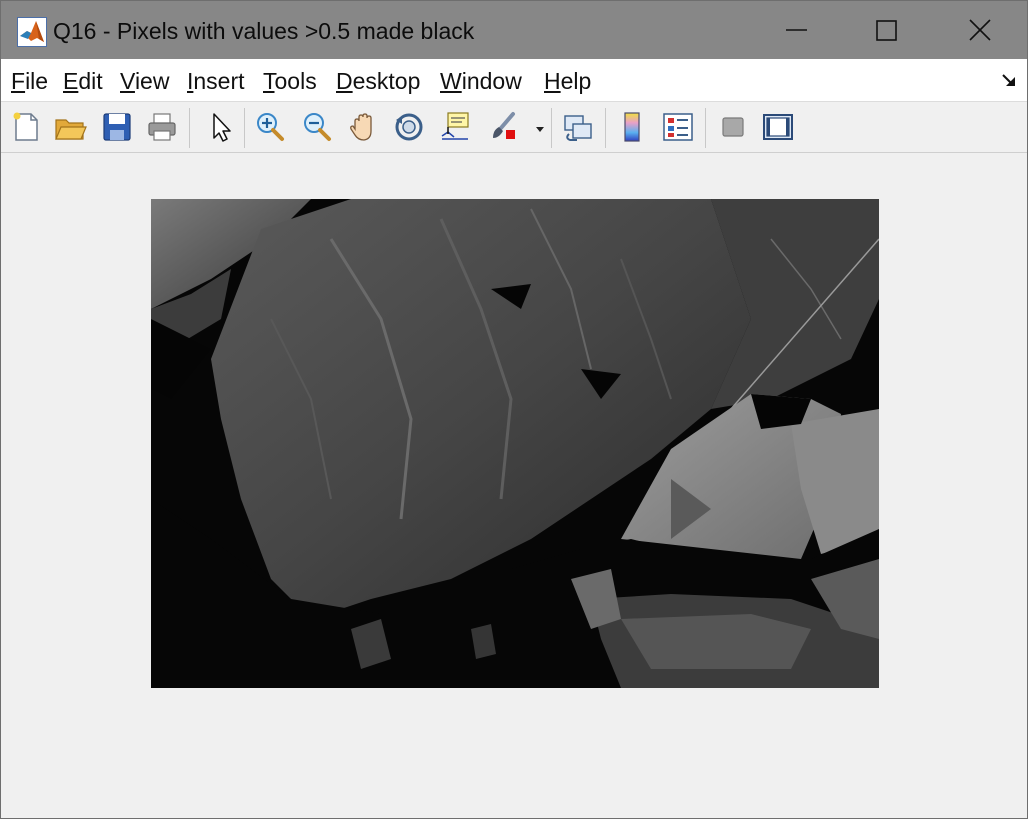 The image size is (1028, 819). What do you see at coordinates (378, 81) in the screenshot?
I see `menu-desktop: Desktop` at bounding box center [378, 81].